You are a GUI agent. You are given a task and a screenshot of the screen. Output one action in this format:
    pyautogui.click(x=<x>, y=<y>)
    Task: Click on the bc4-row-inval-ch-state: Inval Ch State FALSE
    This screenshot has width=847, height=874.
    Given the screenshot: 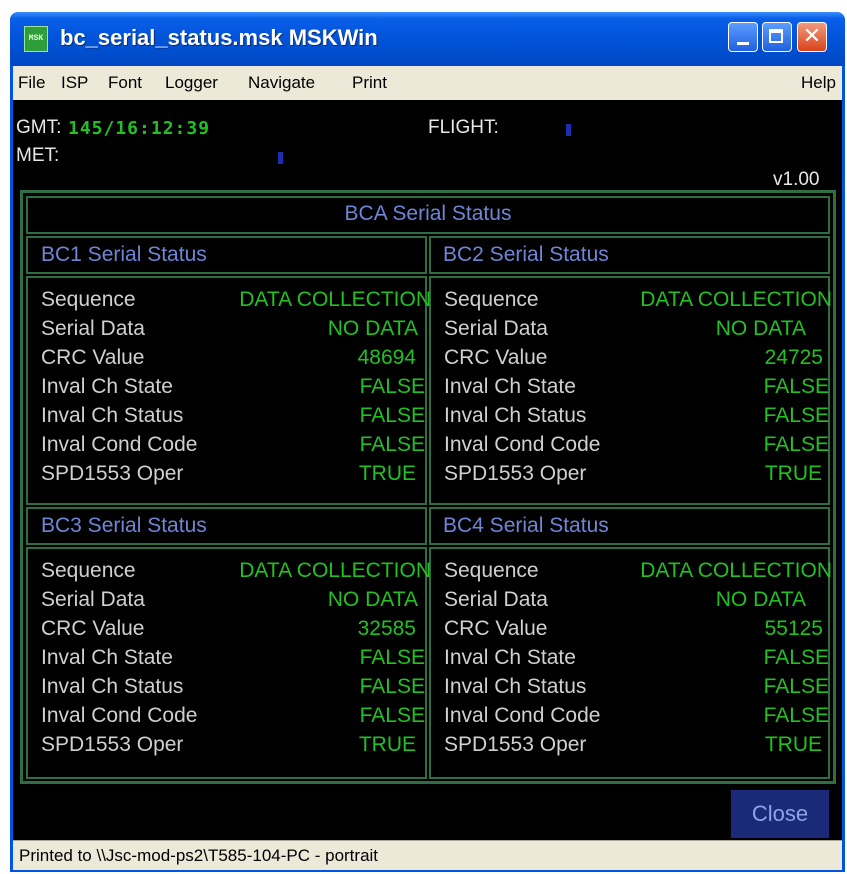 What is the action you would take?
    pyautogui.click(x=636, y=660)
    